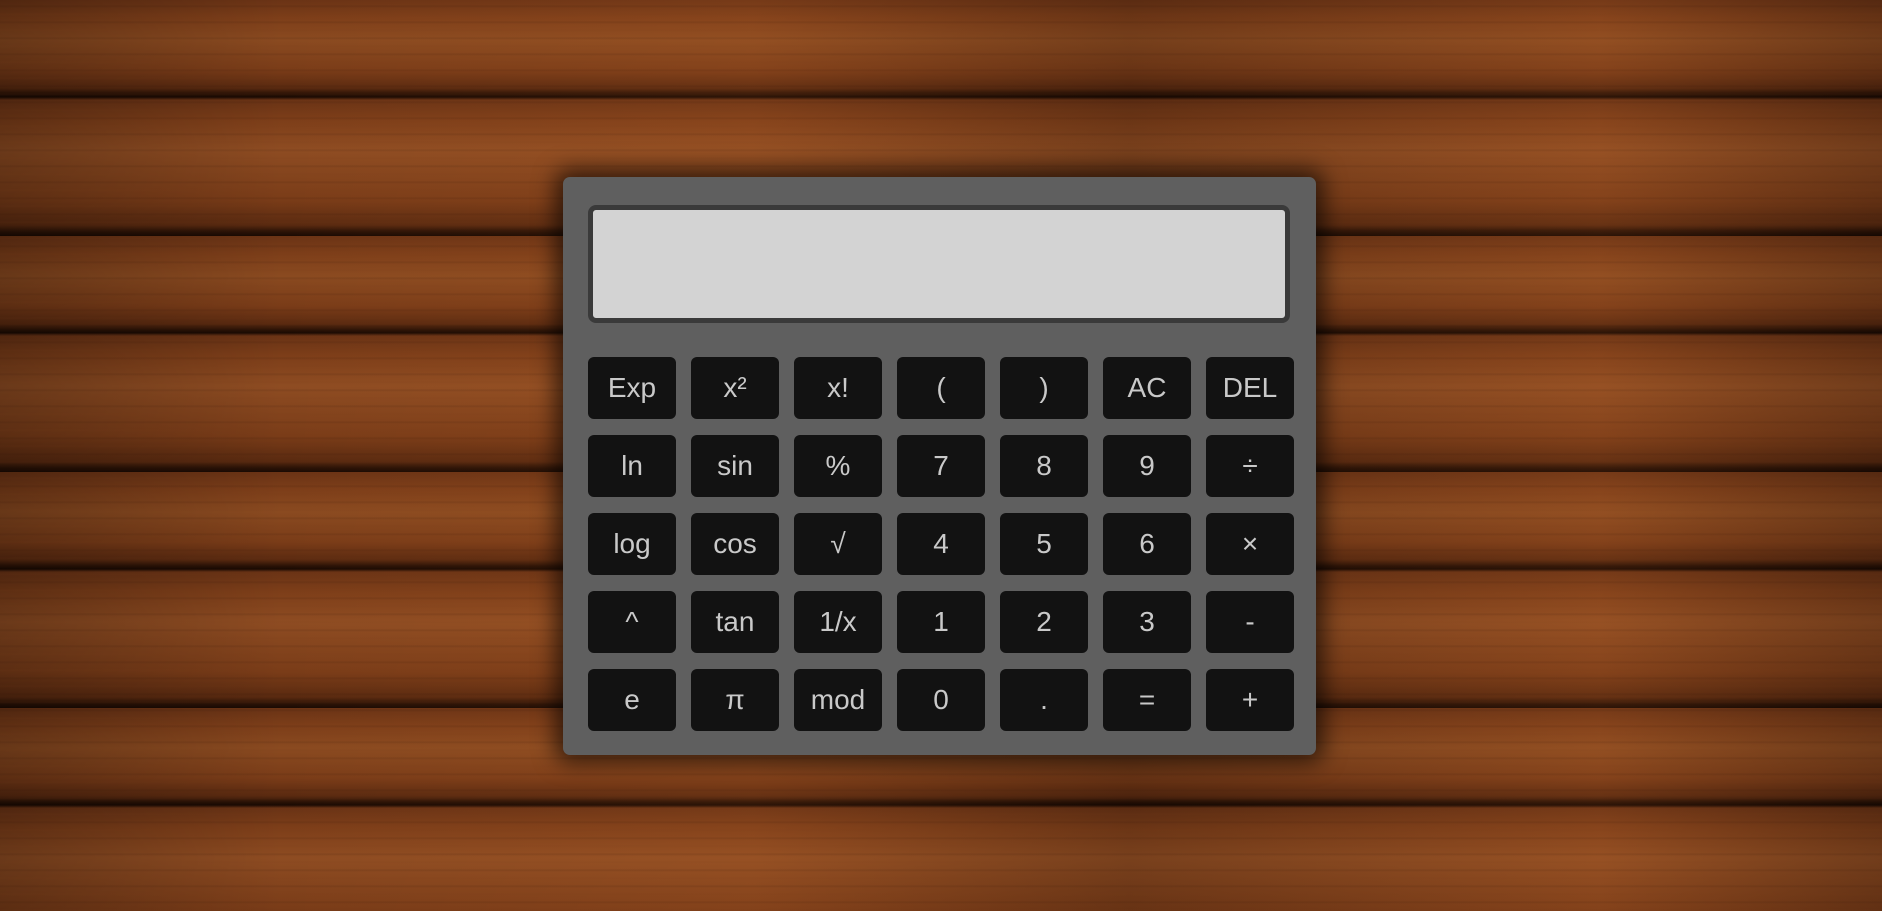 The image size is (1882, 911). What do you see at coordinates (1250, 544) in the screenshot?
I see `multiply-button: ×` at bounding box center [1250, 544].